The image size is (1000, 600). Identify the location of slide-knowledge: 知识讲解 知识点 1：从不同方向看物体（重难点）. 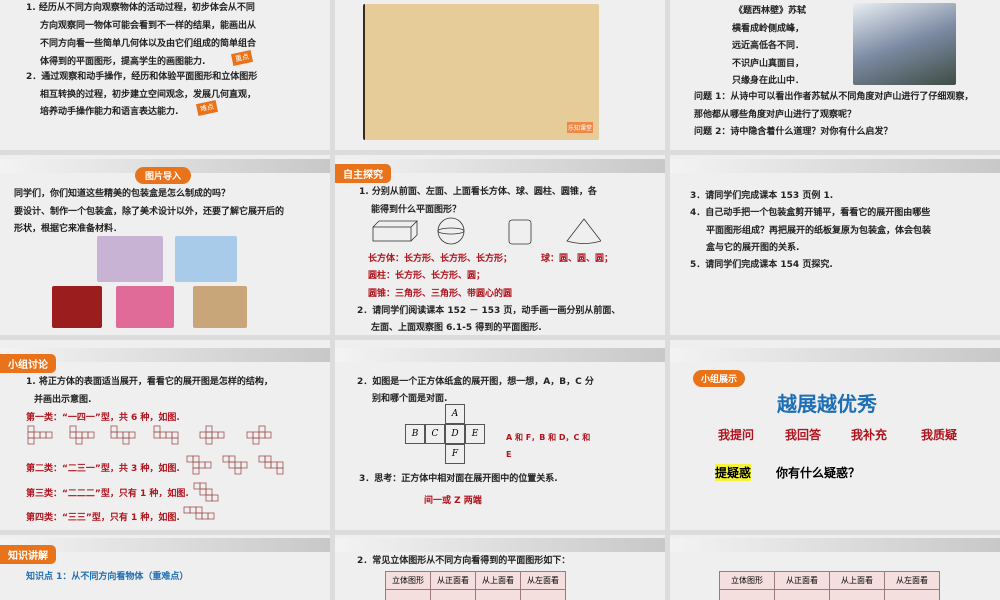
(165, 567).